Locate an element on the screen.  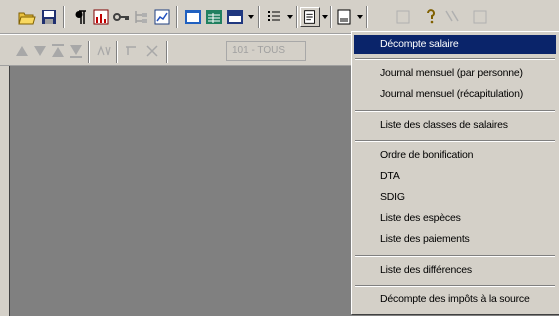
sort-icon is located at coordinates (104, 51).